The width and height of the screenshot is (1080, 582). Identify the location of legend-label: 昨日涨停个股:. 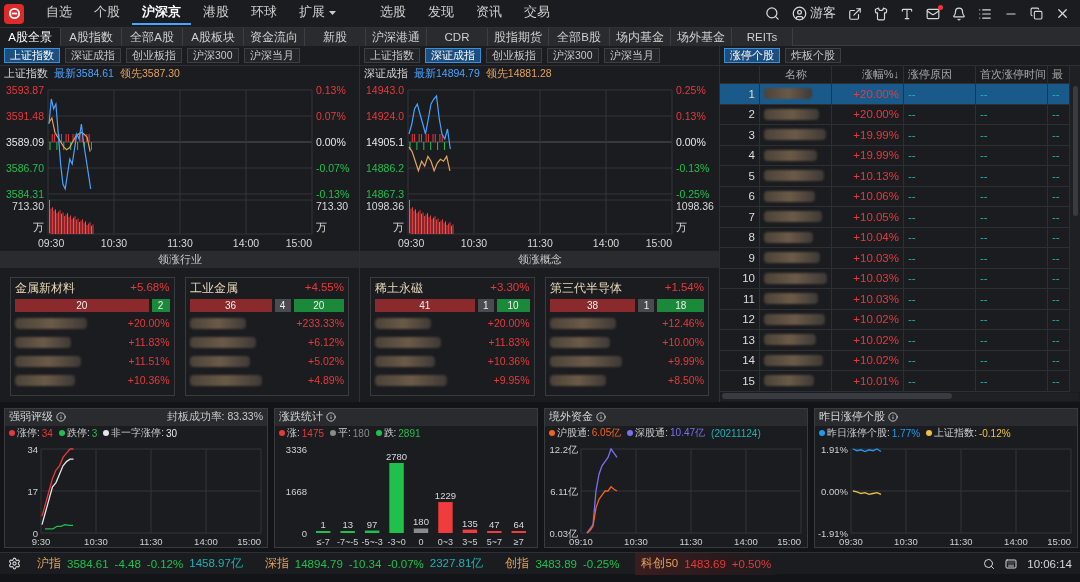
(858, 433).